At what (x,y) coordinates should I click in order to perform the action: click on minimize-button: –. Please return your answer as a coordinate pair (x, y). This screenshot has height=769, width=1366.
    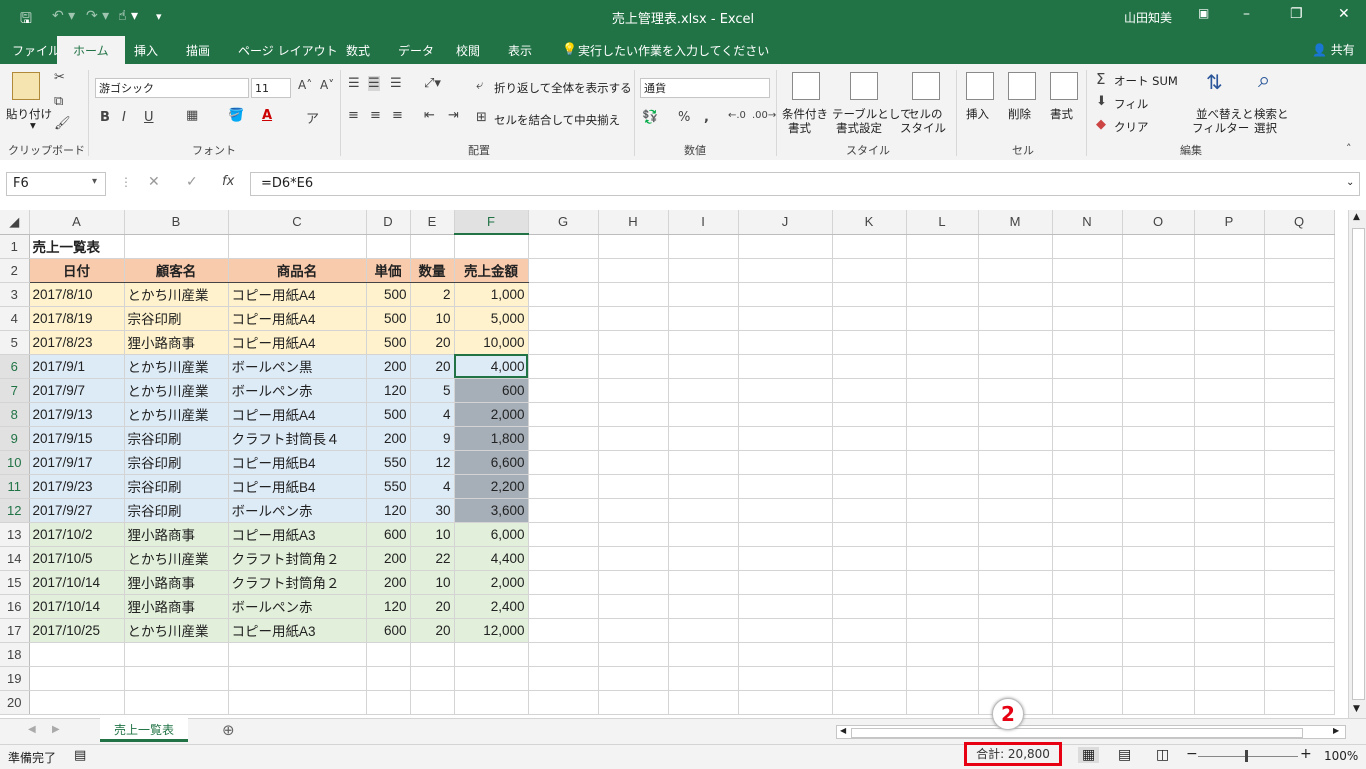
    Looking at the image, I should click on (1246, 14).